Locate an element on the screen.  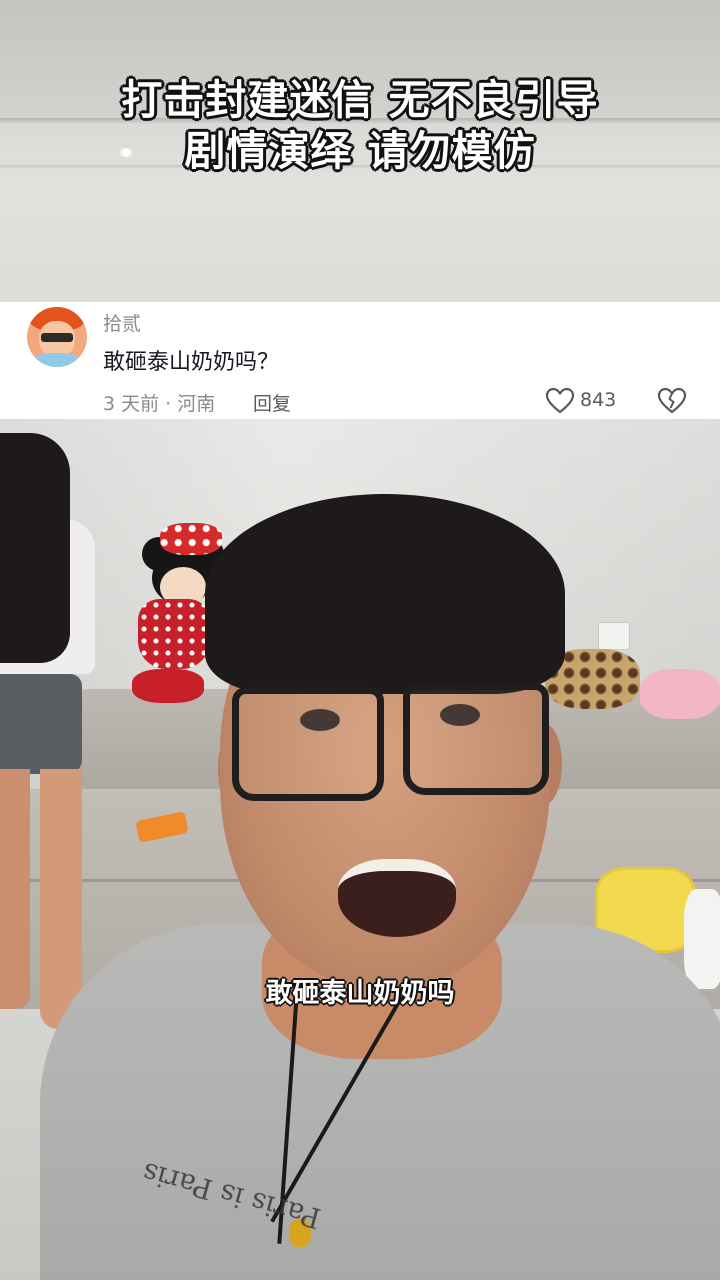
broken-heart-icon is located at coordinates (672, 401).